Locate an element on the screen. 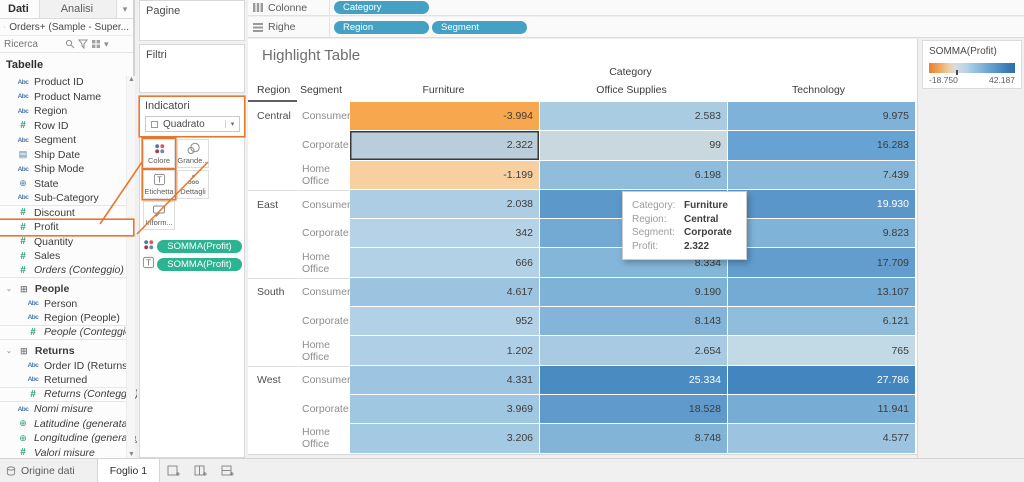  heatmap-cell: 11.941 is located at coordinates (821, 409).